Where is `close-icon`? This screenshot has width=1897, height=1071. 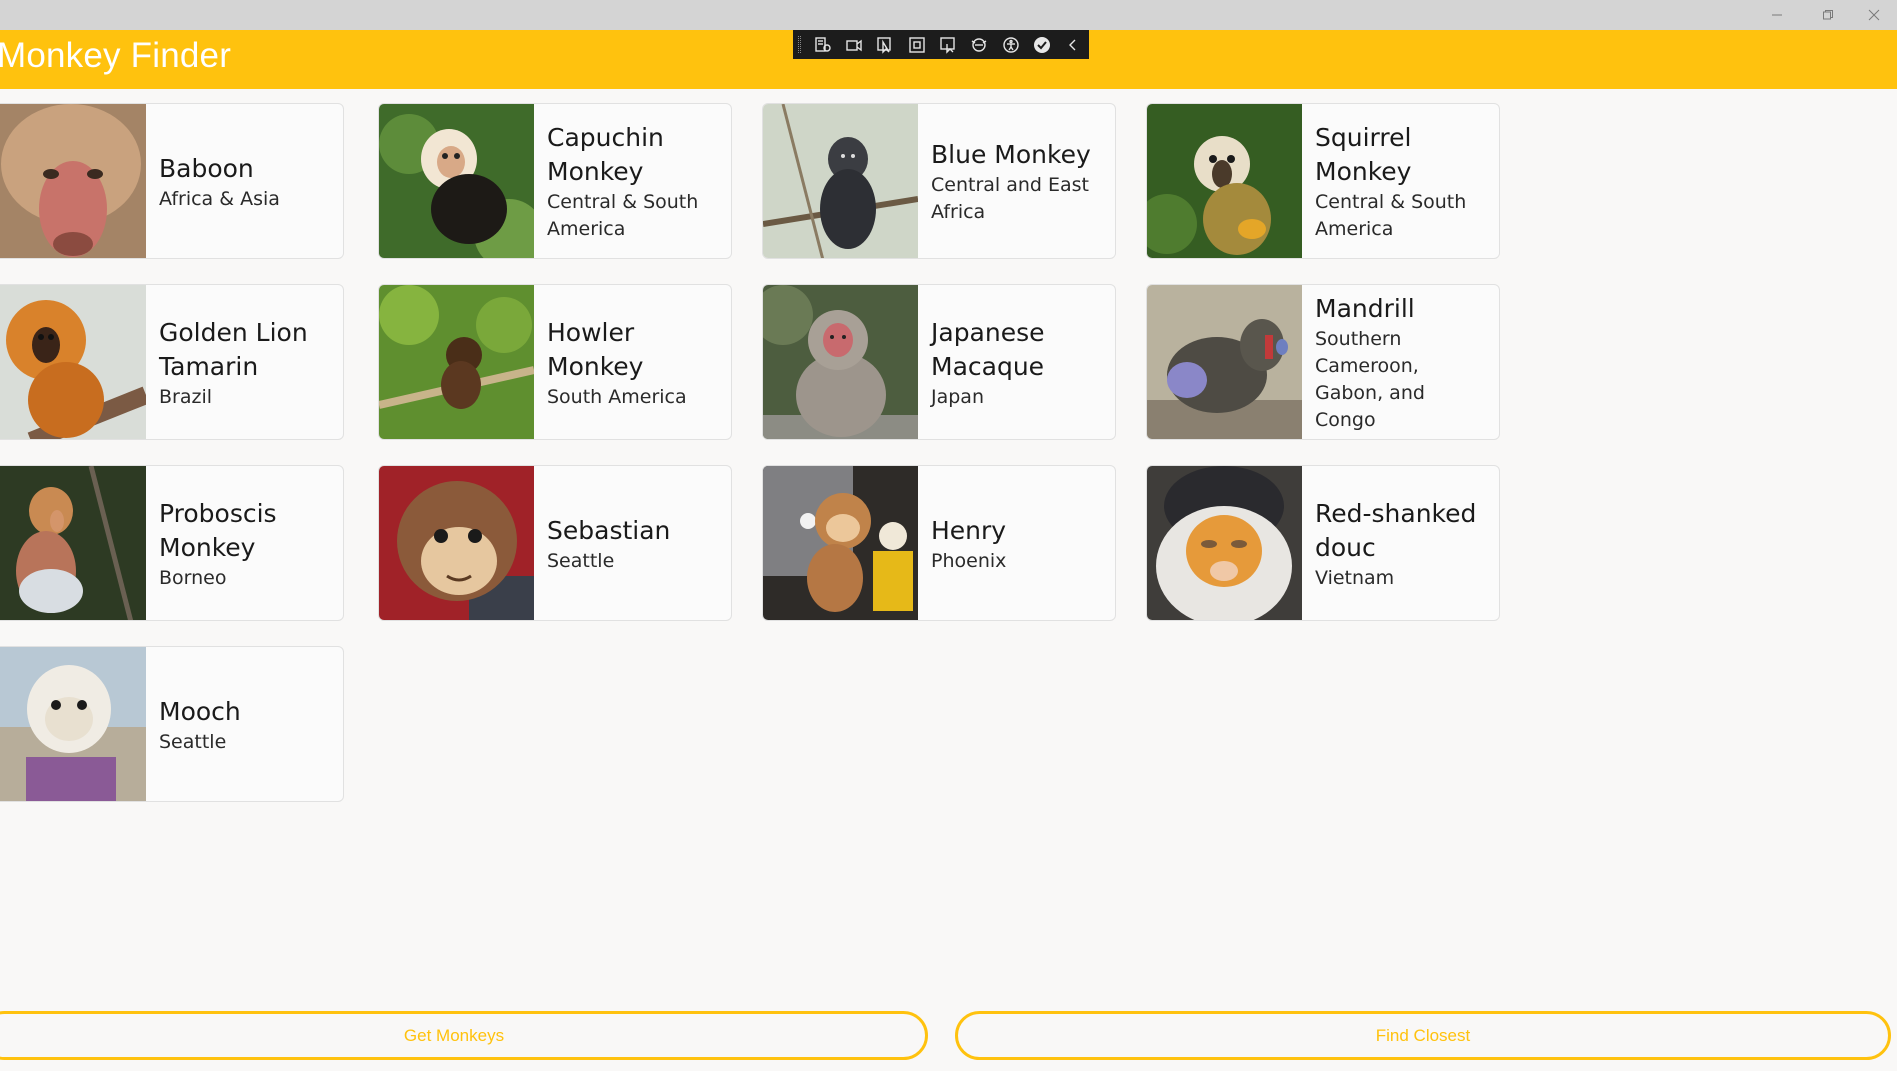 close-icon is located at coordinates (1874, 15).